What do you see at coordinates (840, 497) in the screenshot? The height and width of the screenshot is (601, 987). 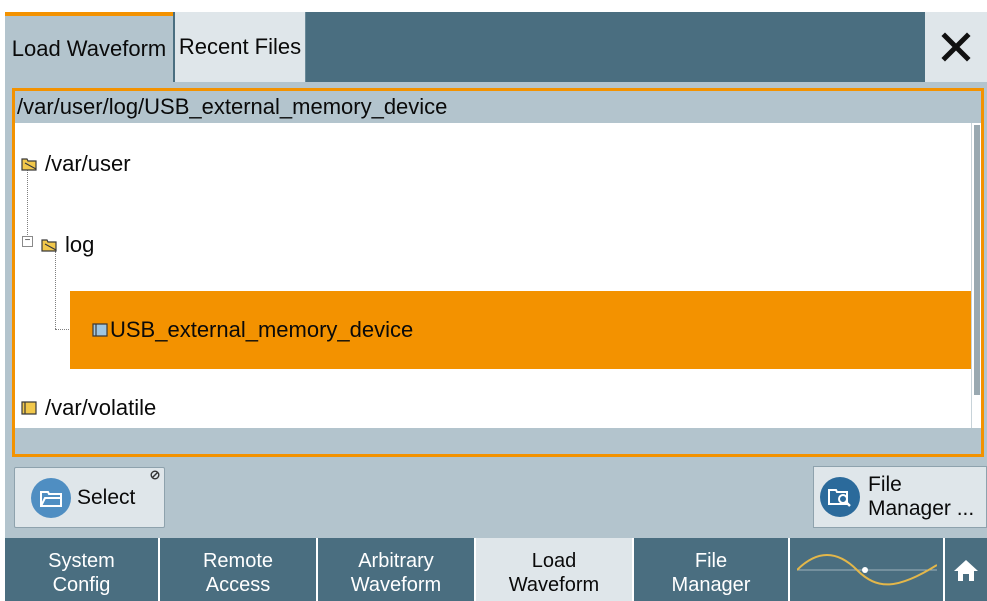 I see `folder-search-icon` at bounding box center [840, 497].